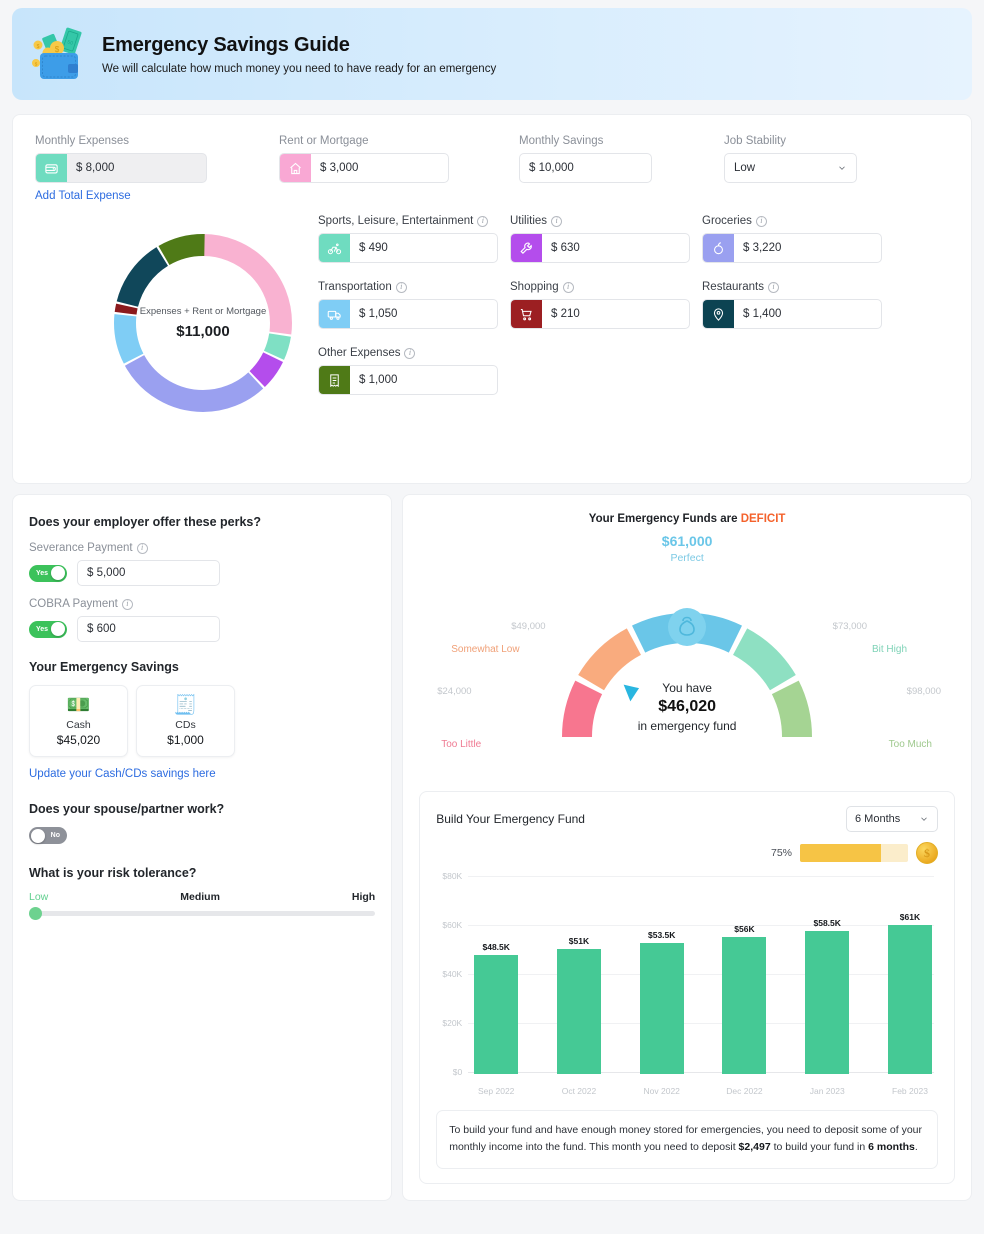 The width and height of the screenshot is (984, 1234). I want to click on category-sports-label: Sports, Leisure, Entertainment i, so click(408, 221).